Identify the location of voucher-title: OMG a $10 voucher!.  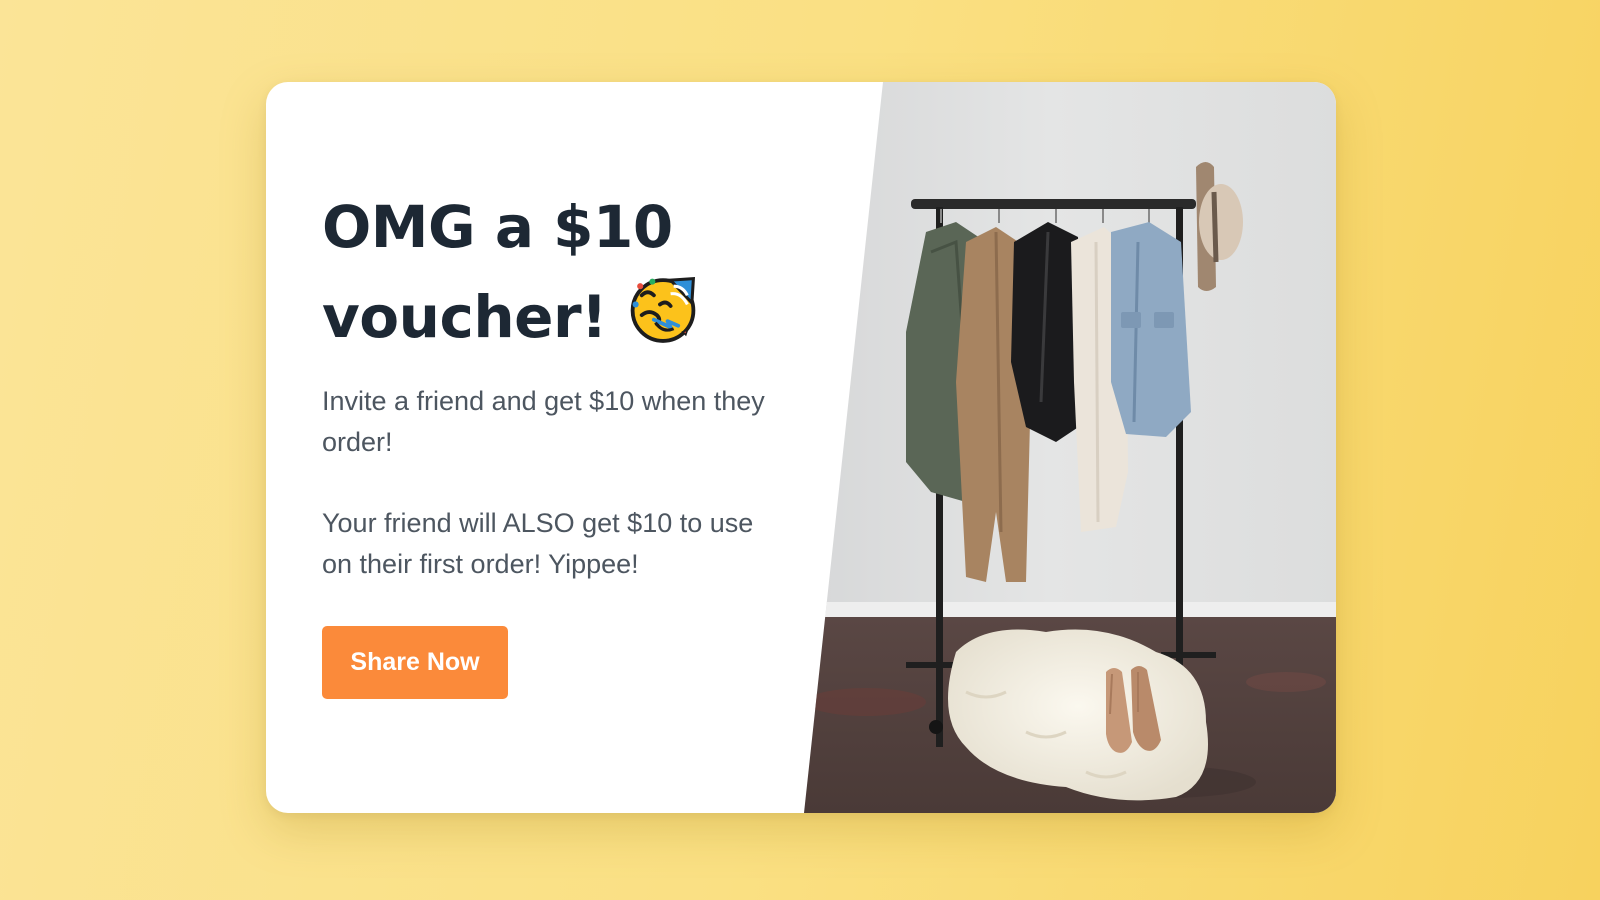
(557, 272).